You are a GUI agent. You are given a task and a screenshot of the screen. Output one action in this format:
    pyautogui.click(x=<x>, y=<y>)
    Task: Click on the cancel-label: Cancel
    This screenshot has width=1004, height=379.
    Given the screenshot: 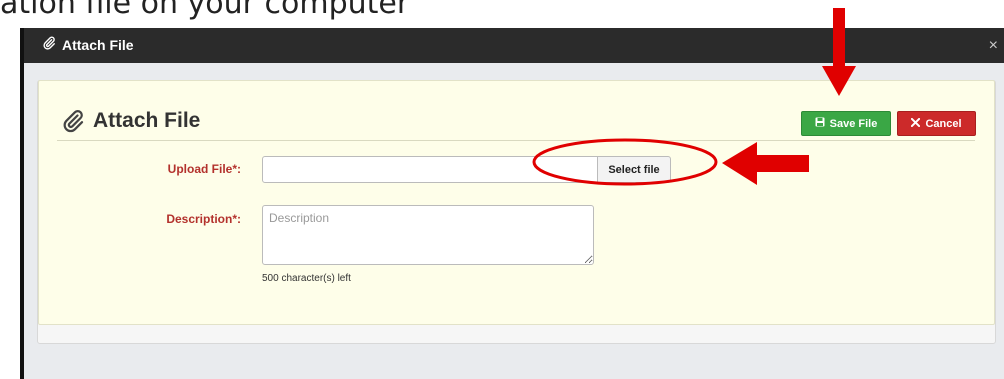 What is the action you would take?
    pyautogui.click(x=943, y=123)
    